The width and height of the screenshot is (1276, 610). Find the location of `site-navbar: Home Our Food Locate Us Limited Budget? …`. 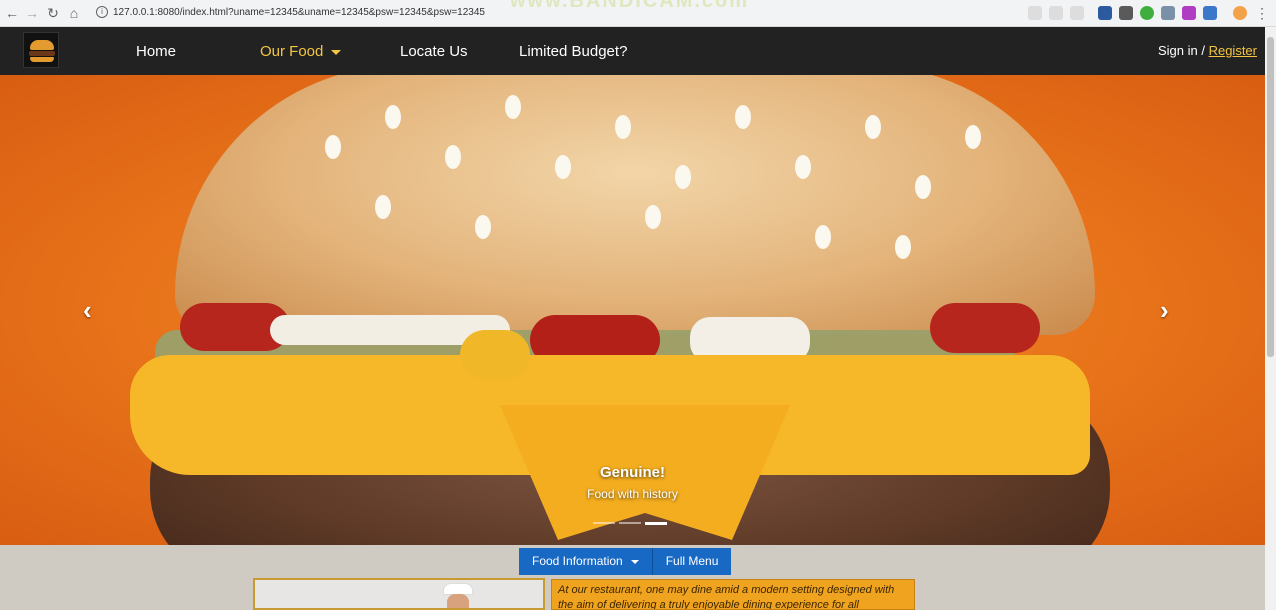

site-navbar: Home Our Food Locate Us Limited Budget? … is located at coordinates (632, 51).